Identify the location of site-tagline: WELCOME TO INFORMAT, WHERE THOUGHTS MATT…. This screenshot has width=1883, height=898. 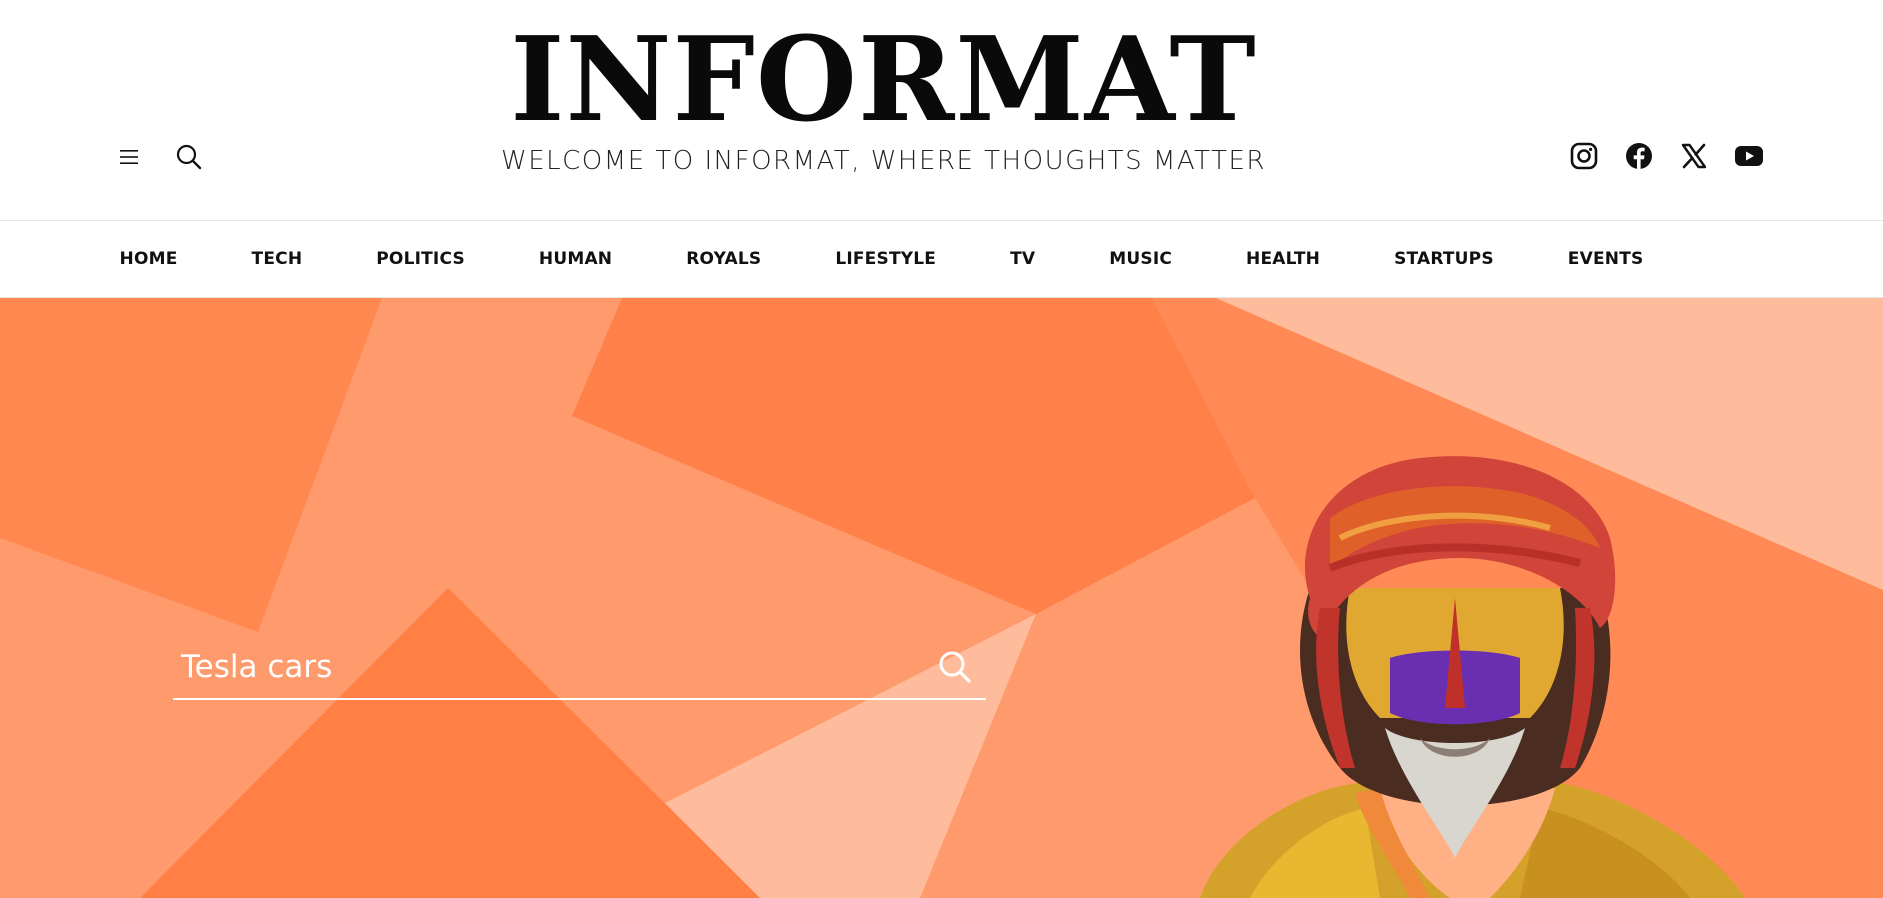
(883, 161).